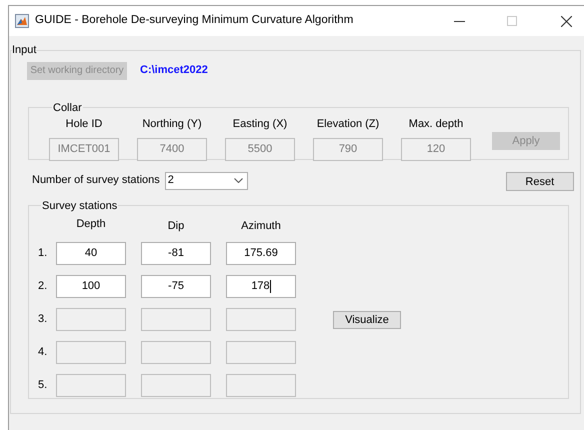  What do you see at coordinates (79, 206) in the screenshot?
I see `panel-title: Survey stations` at bounding box center [79, 206].